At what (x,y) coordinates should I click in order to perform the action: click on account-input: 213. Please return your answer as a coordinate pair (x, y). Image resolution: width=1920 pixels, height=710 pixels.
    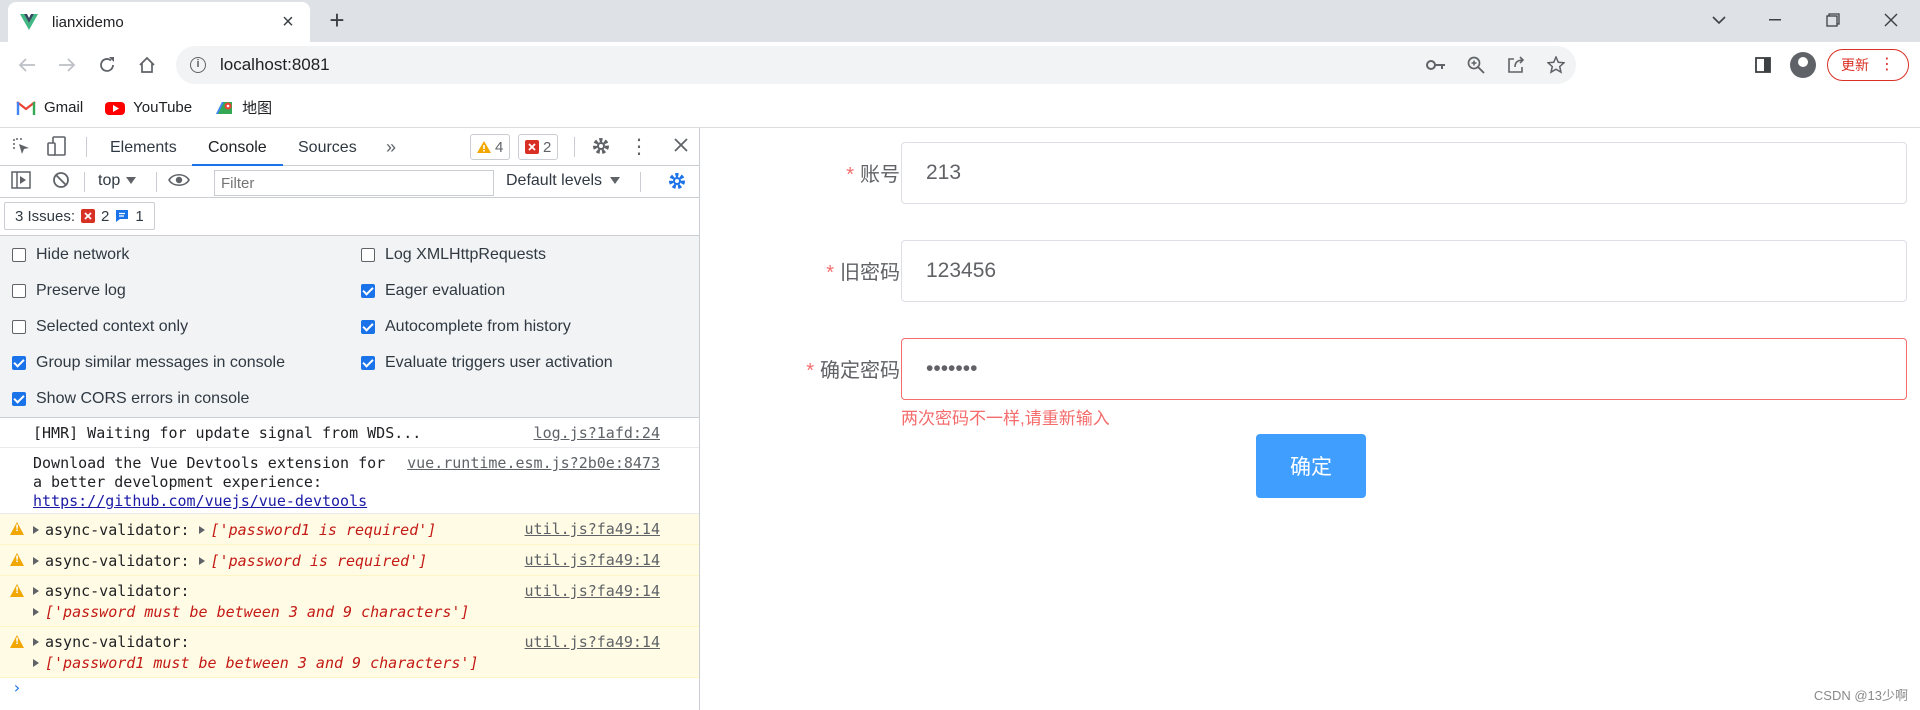
    Looking at the image, I should click on (1404, 173).